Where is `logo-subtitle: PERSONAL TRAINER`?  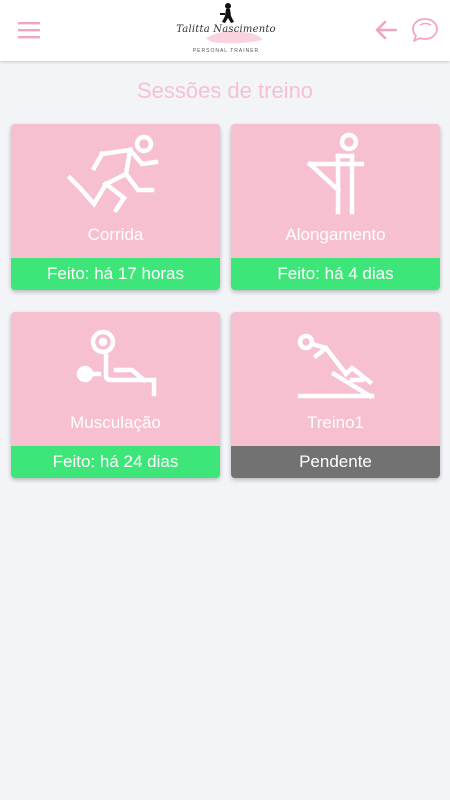
logo-subtitle: PERSONAL TRAINER is located at coordinates (226, 51).